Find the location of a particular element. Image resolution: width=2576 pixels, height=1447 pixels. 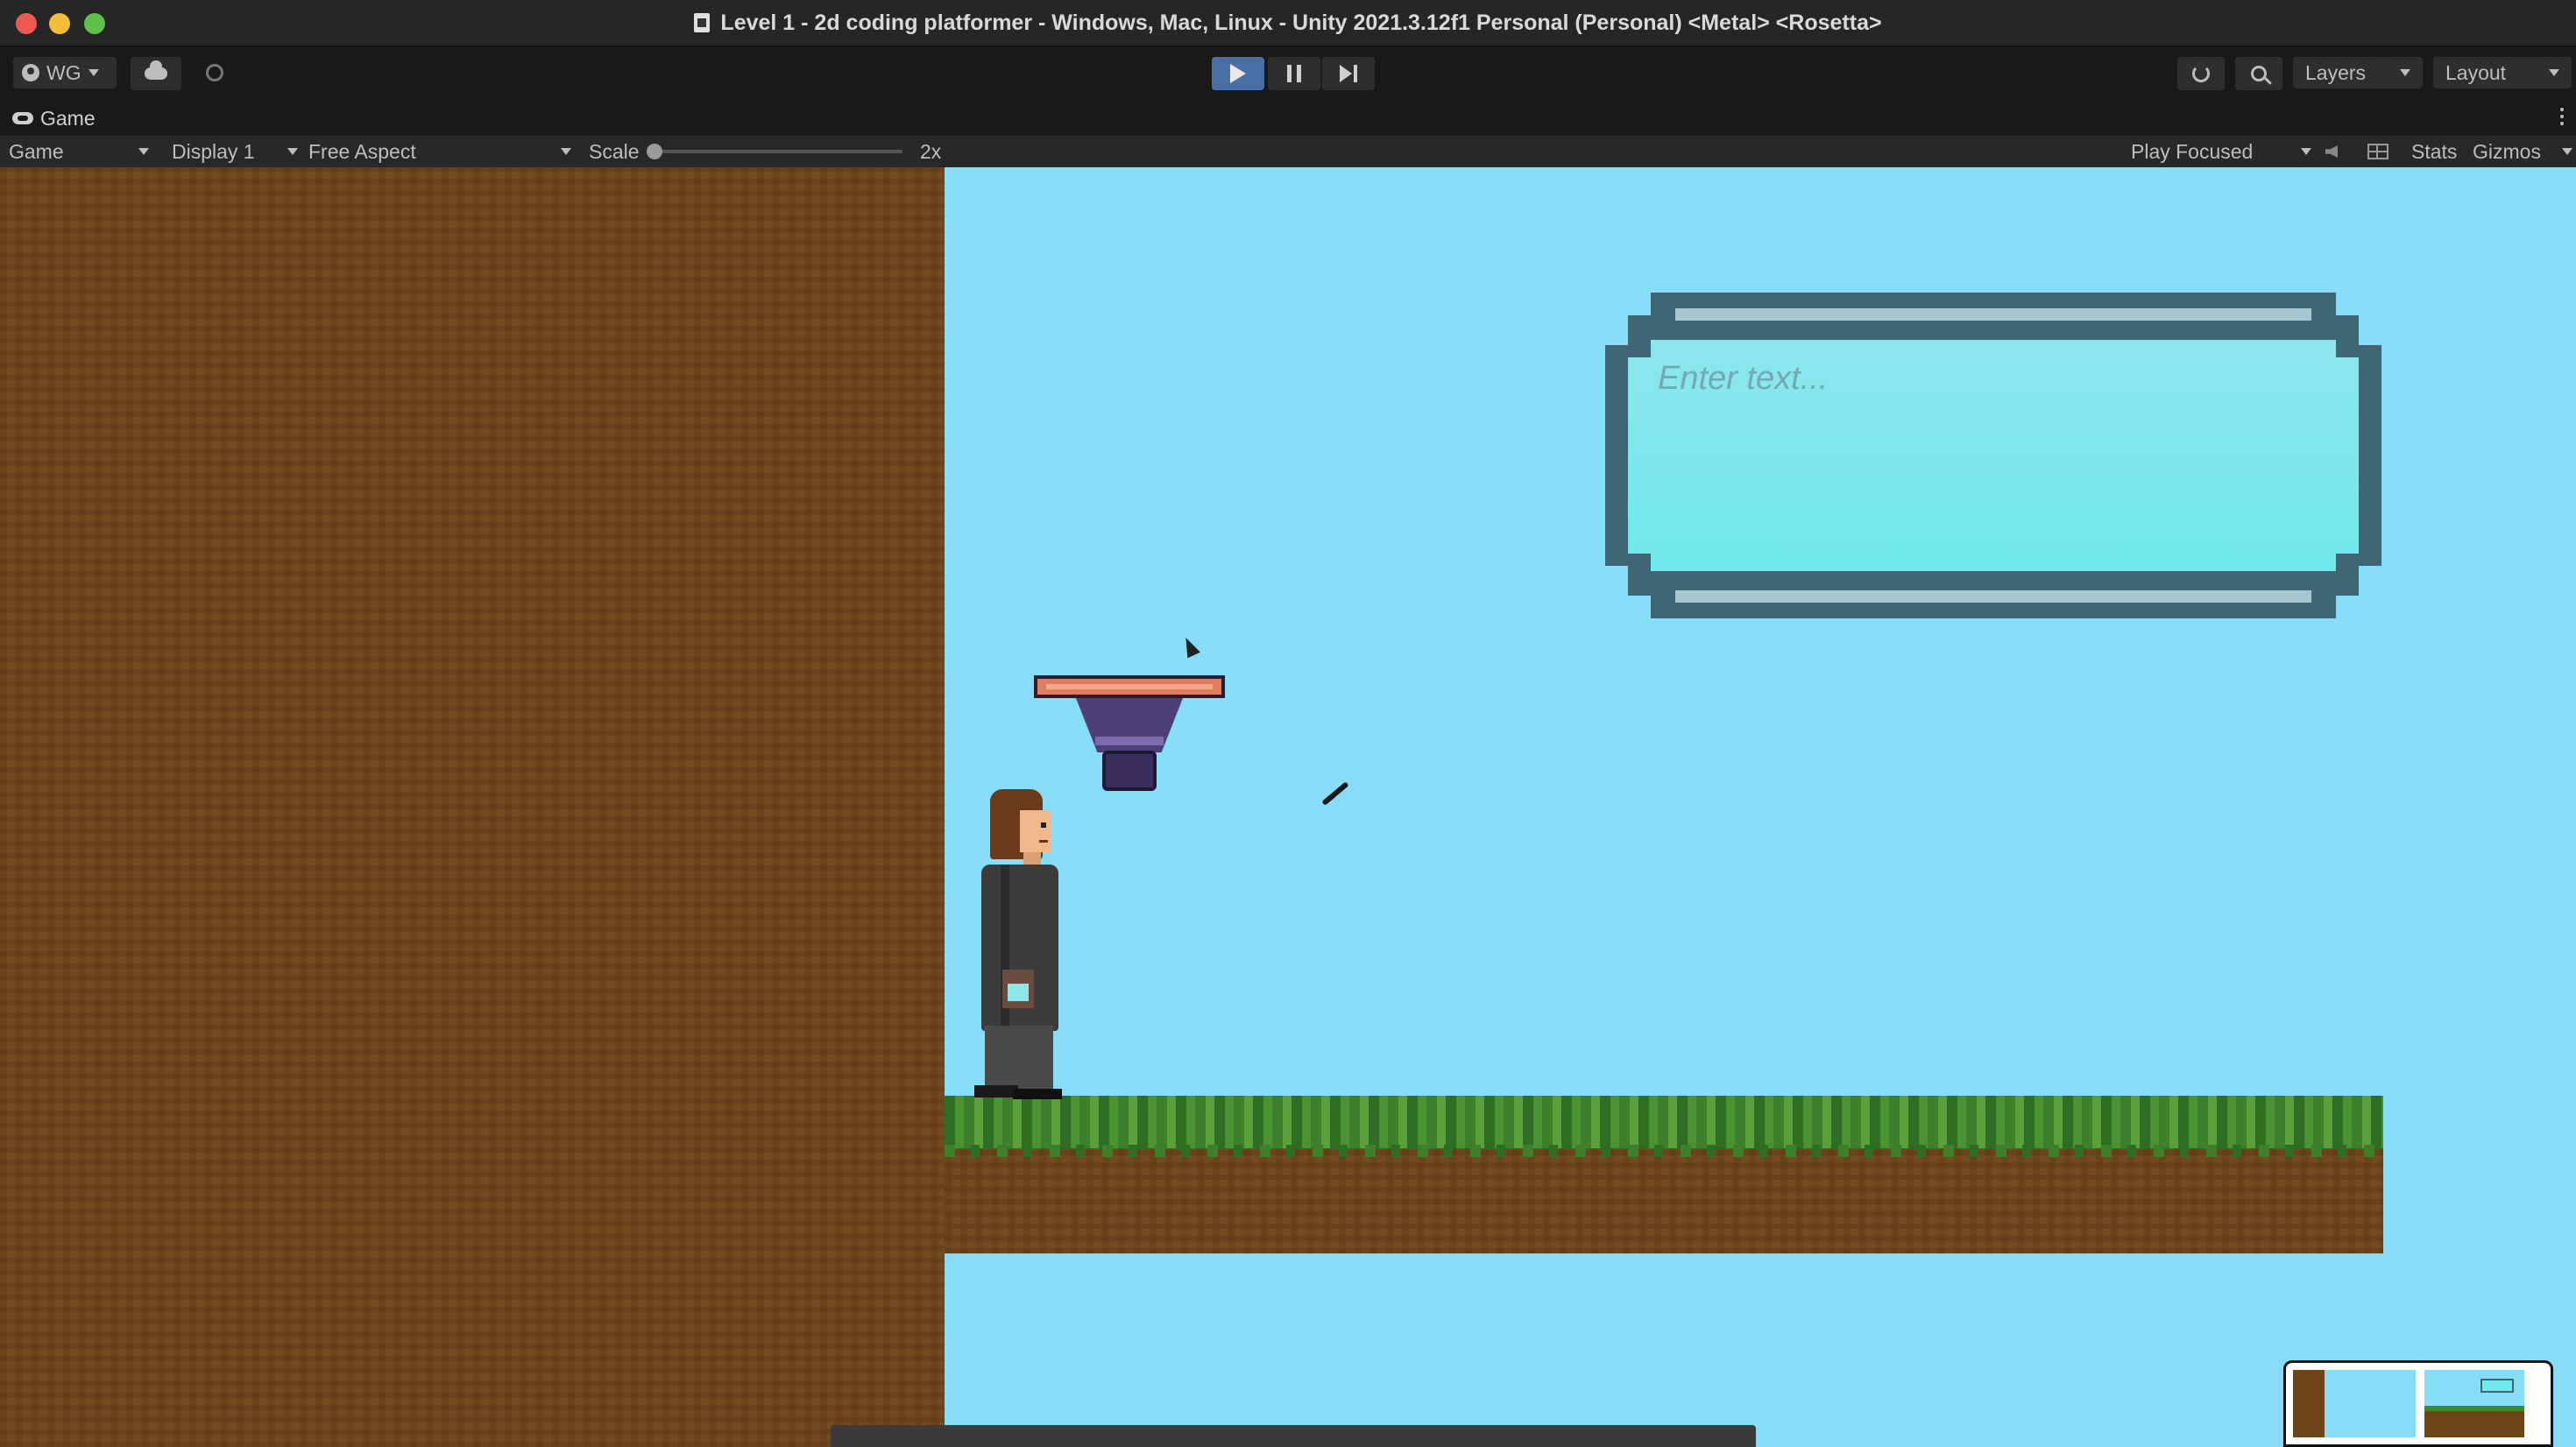

gizmos-dropdown: Gizmos is located at coordinates (2522, 151).